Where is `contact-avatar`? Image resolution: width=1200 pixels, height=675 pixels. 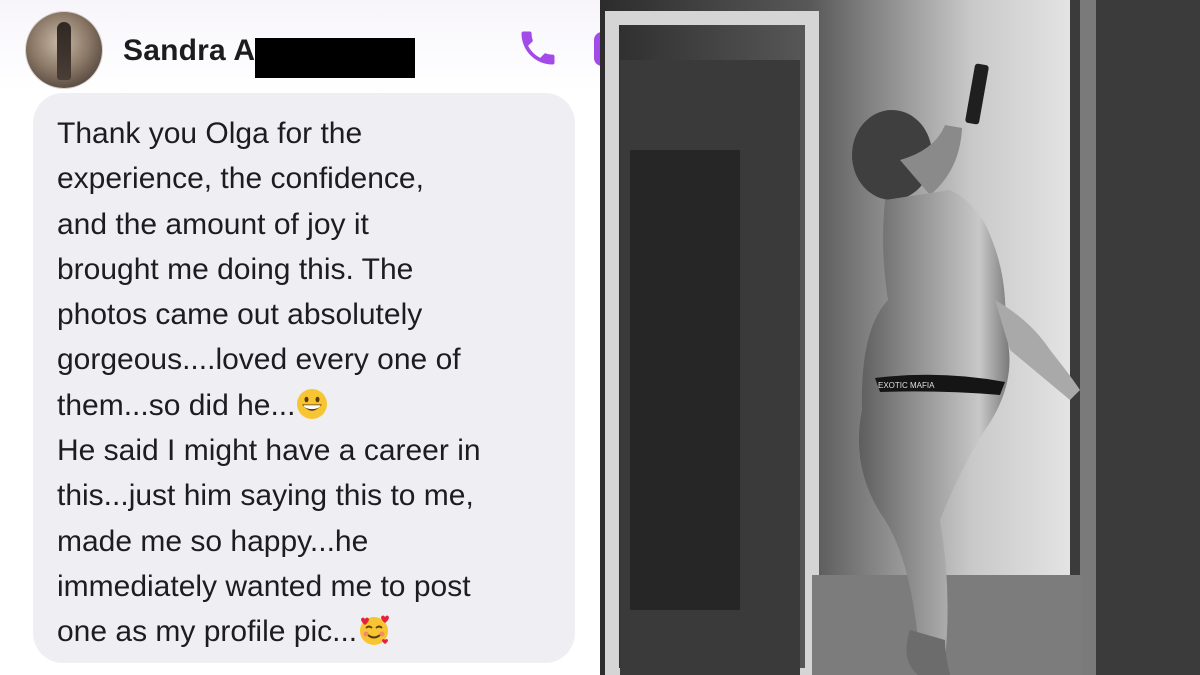 contact-avatar is located at coordinates (64, 50).